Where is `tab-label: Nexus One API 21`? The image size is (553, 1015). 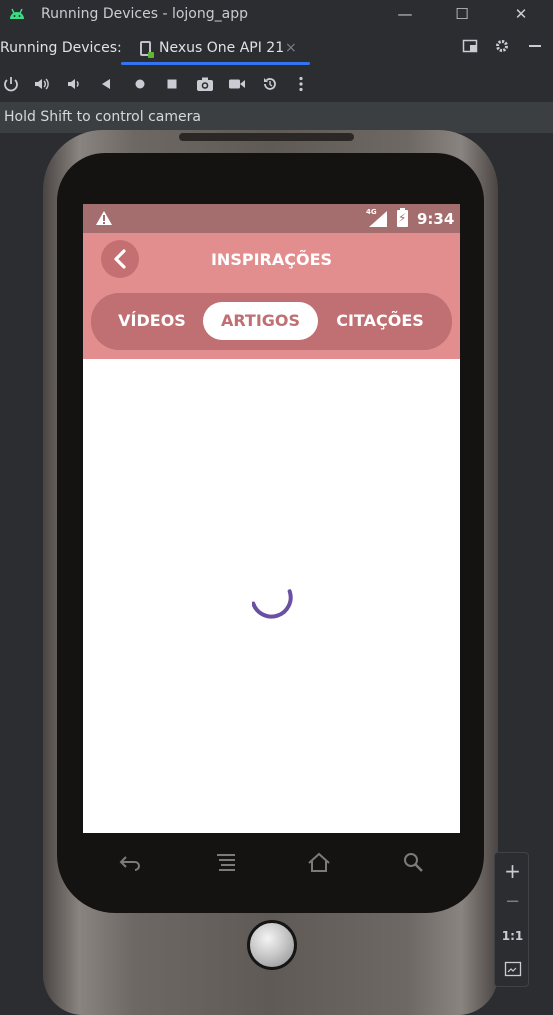
tab-label: Nexus One API 21 is located at coordinates (222, 48).